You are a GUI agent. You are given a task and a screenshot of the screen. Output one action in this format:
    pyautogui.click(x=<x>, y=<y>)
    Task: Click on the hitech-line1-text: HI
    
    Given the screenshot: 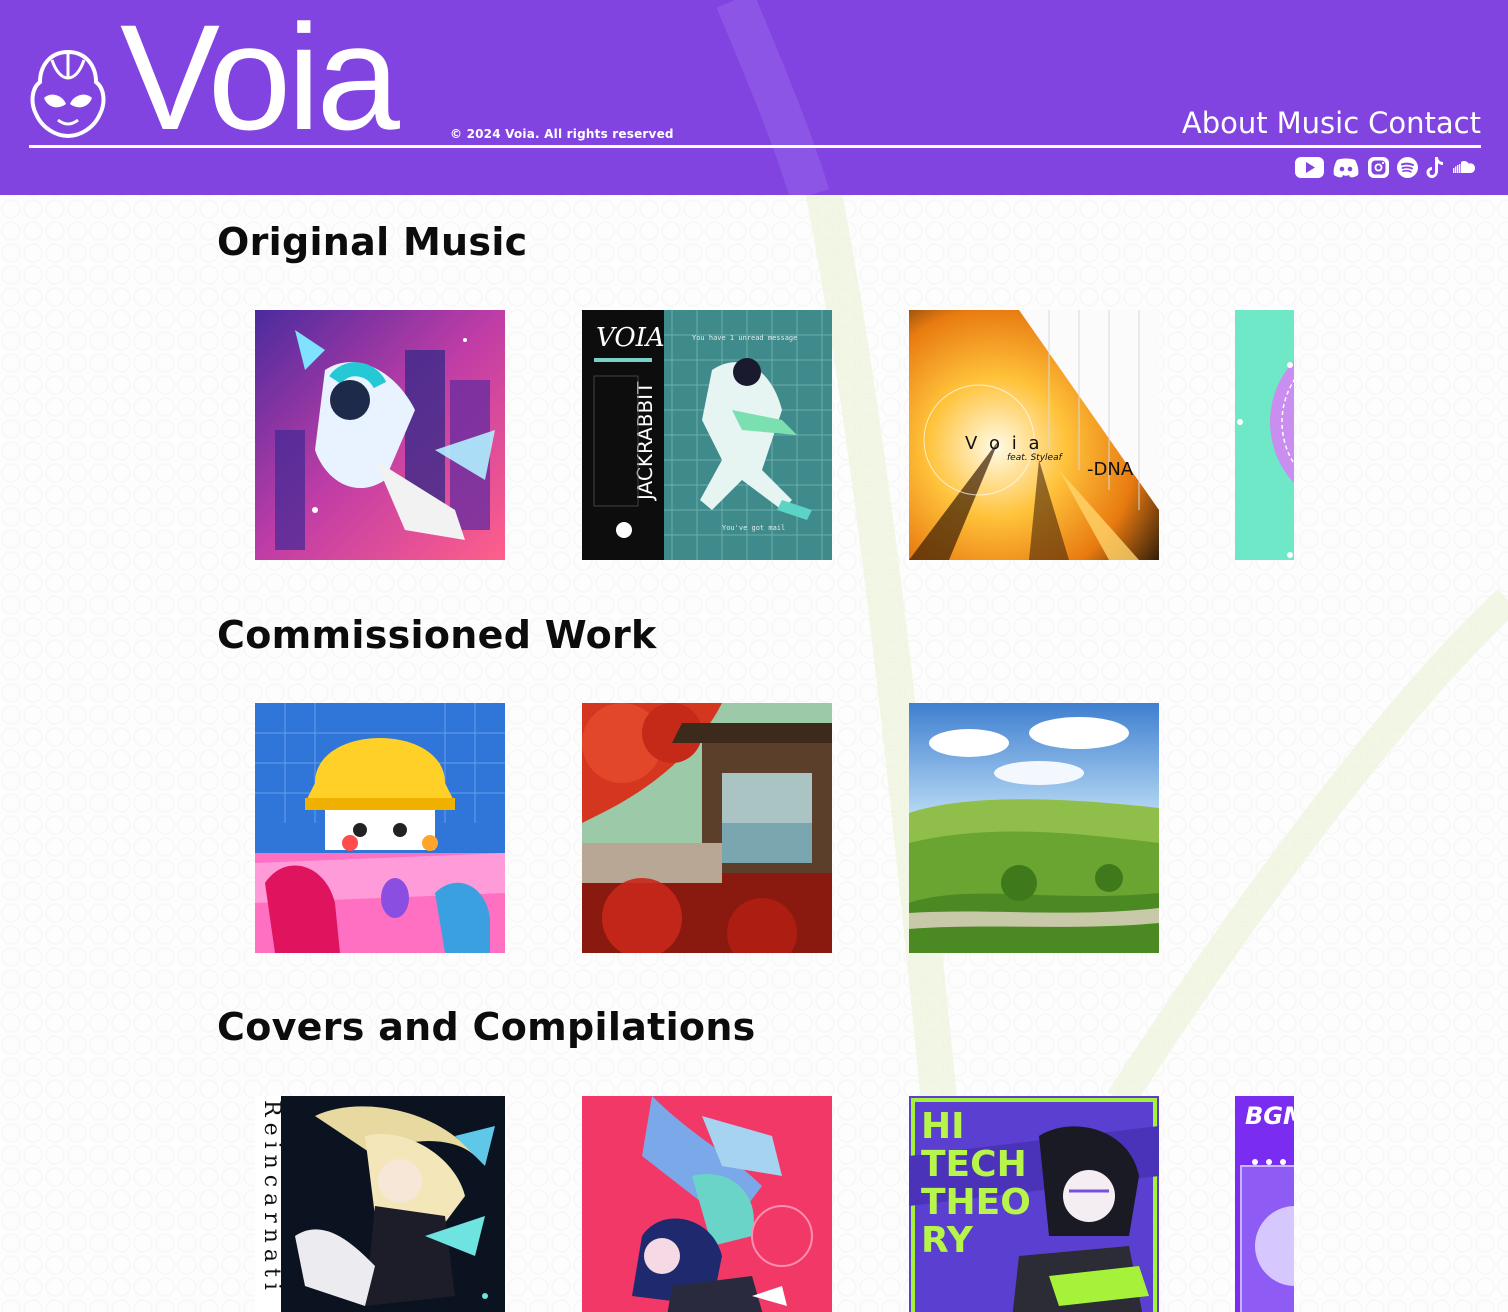 What is the action you would take?
    pyautogui.click(x=943, y=1126)
    